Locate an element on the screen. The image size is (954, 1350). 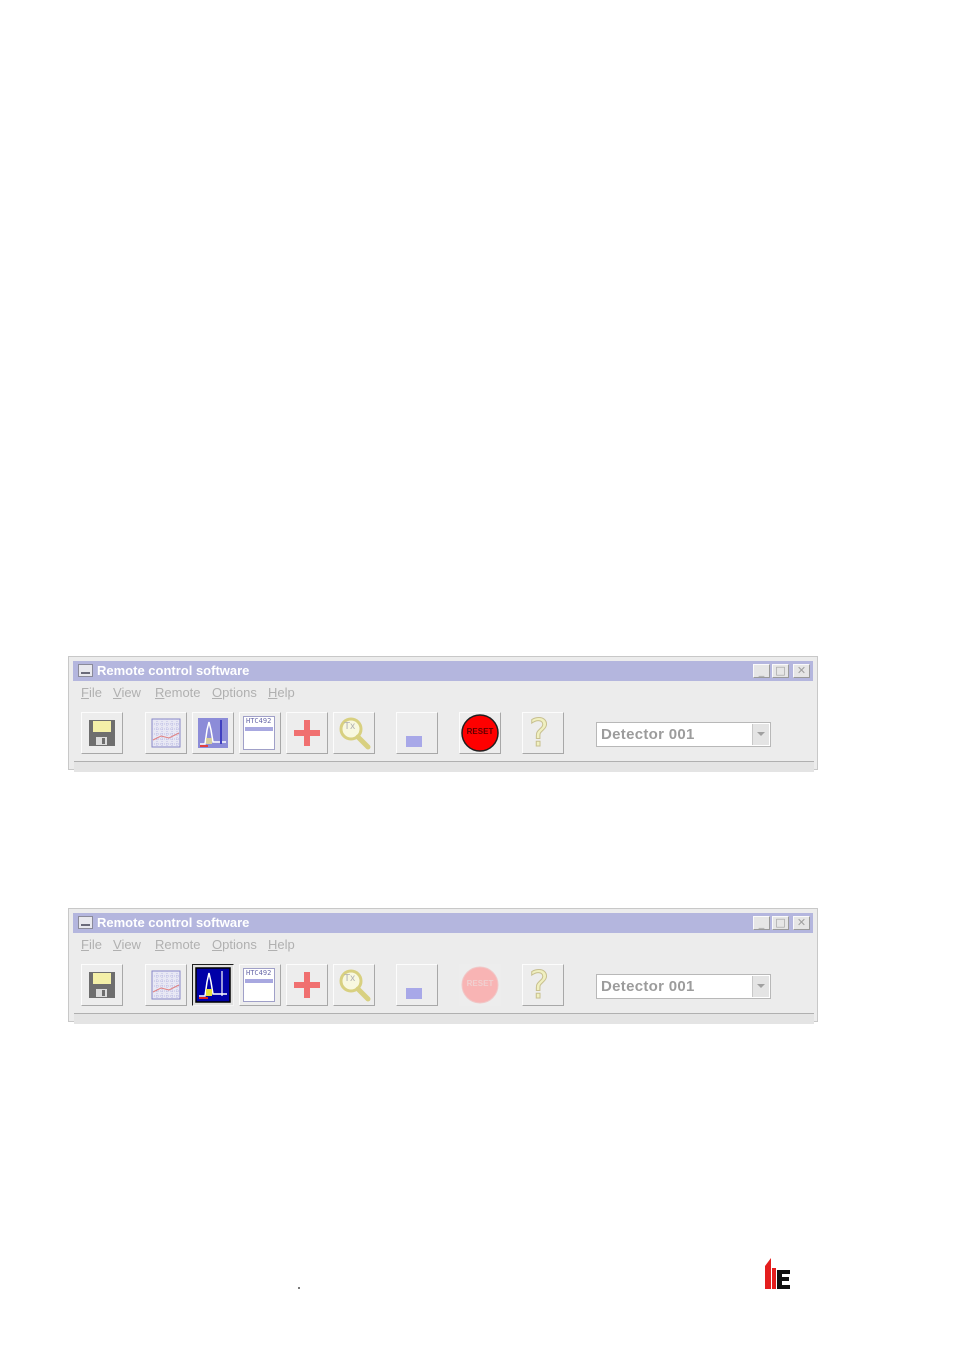
company-logo-icon is located at coordinates (777, 1273).